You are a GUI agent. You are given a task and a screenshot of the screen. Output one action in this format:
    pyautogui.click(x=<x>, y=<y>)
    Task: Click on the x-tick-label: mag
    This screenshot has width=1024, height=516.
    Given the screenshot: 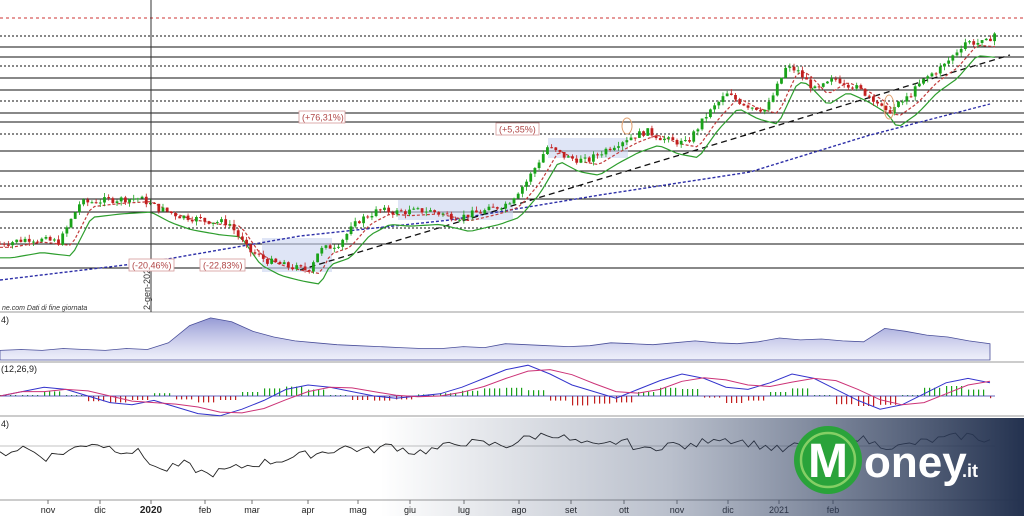 What is the action you would take?
    pyautogui.click(x=358, y=510)
    